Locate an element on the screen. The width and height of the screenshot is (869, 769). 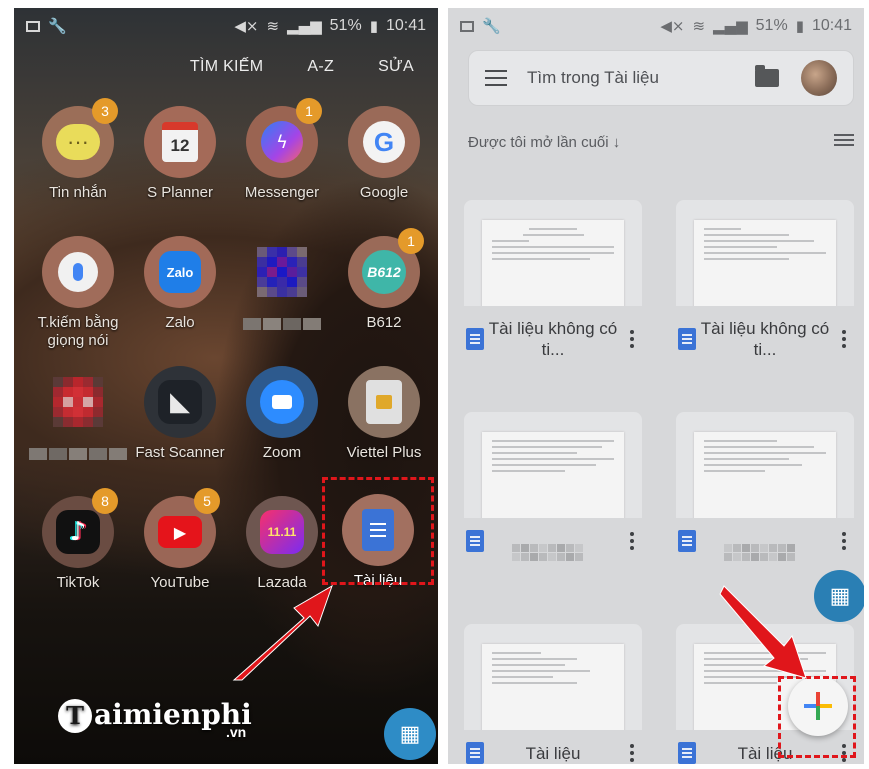
app-fast-scanner: ◣ Fast Scanner is located at coordinates (180, 414).